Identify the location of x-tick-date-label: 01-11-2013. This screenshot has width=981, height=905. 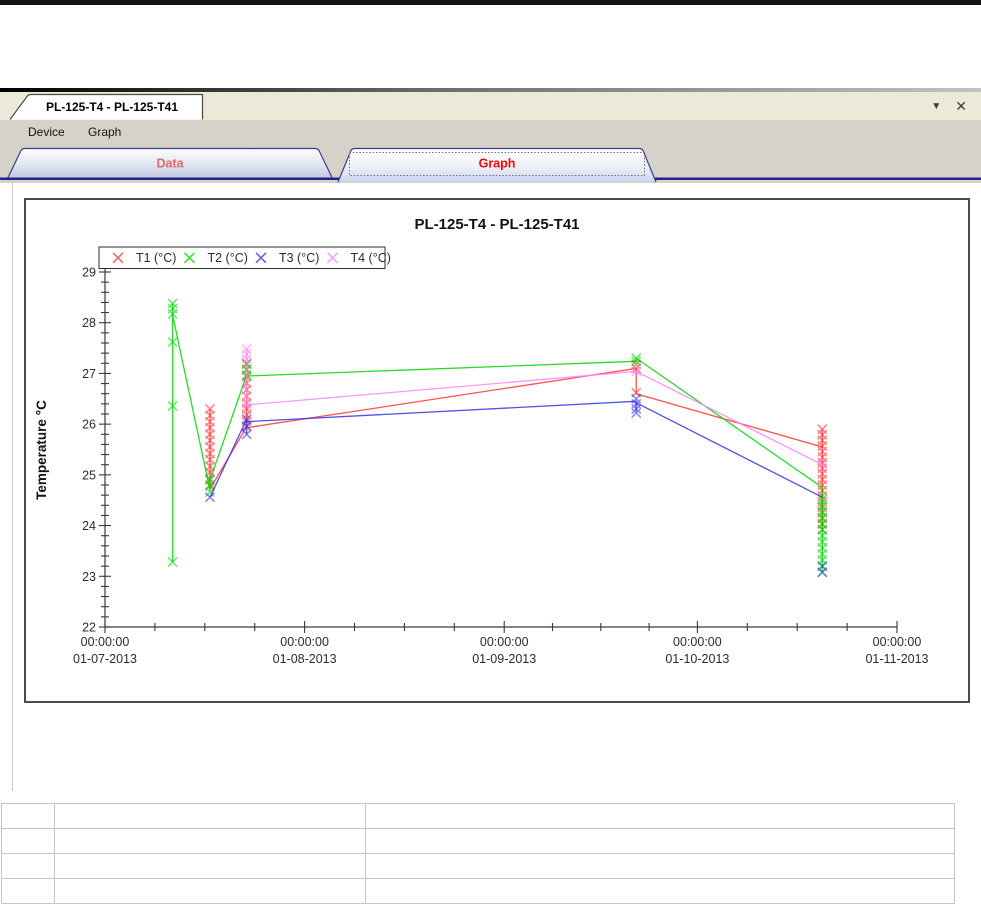
(896, 659).